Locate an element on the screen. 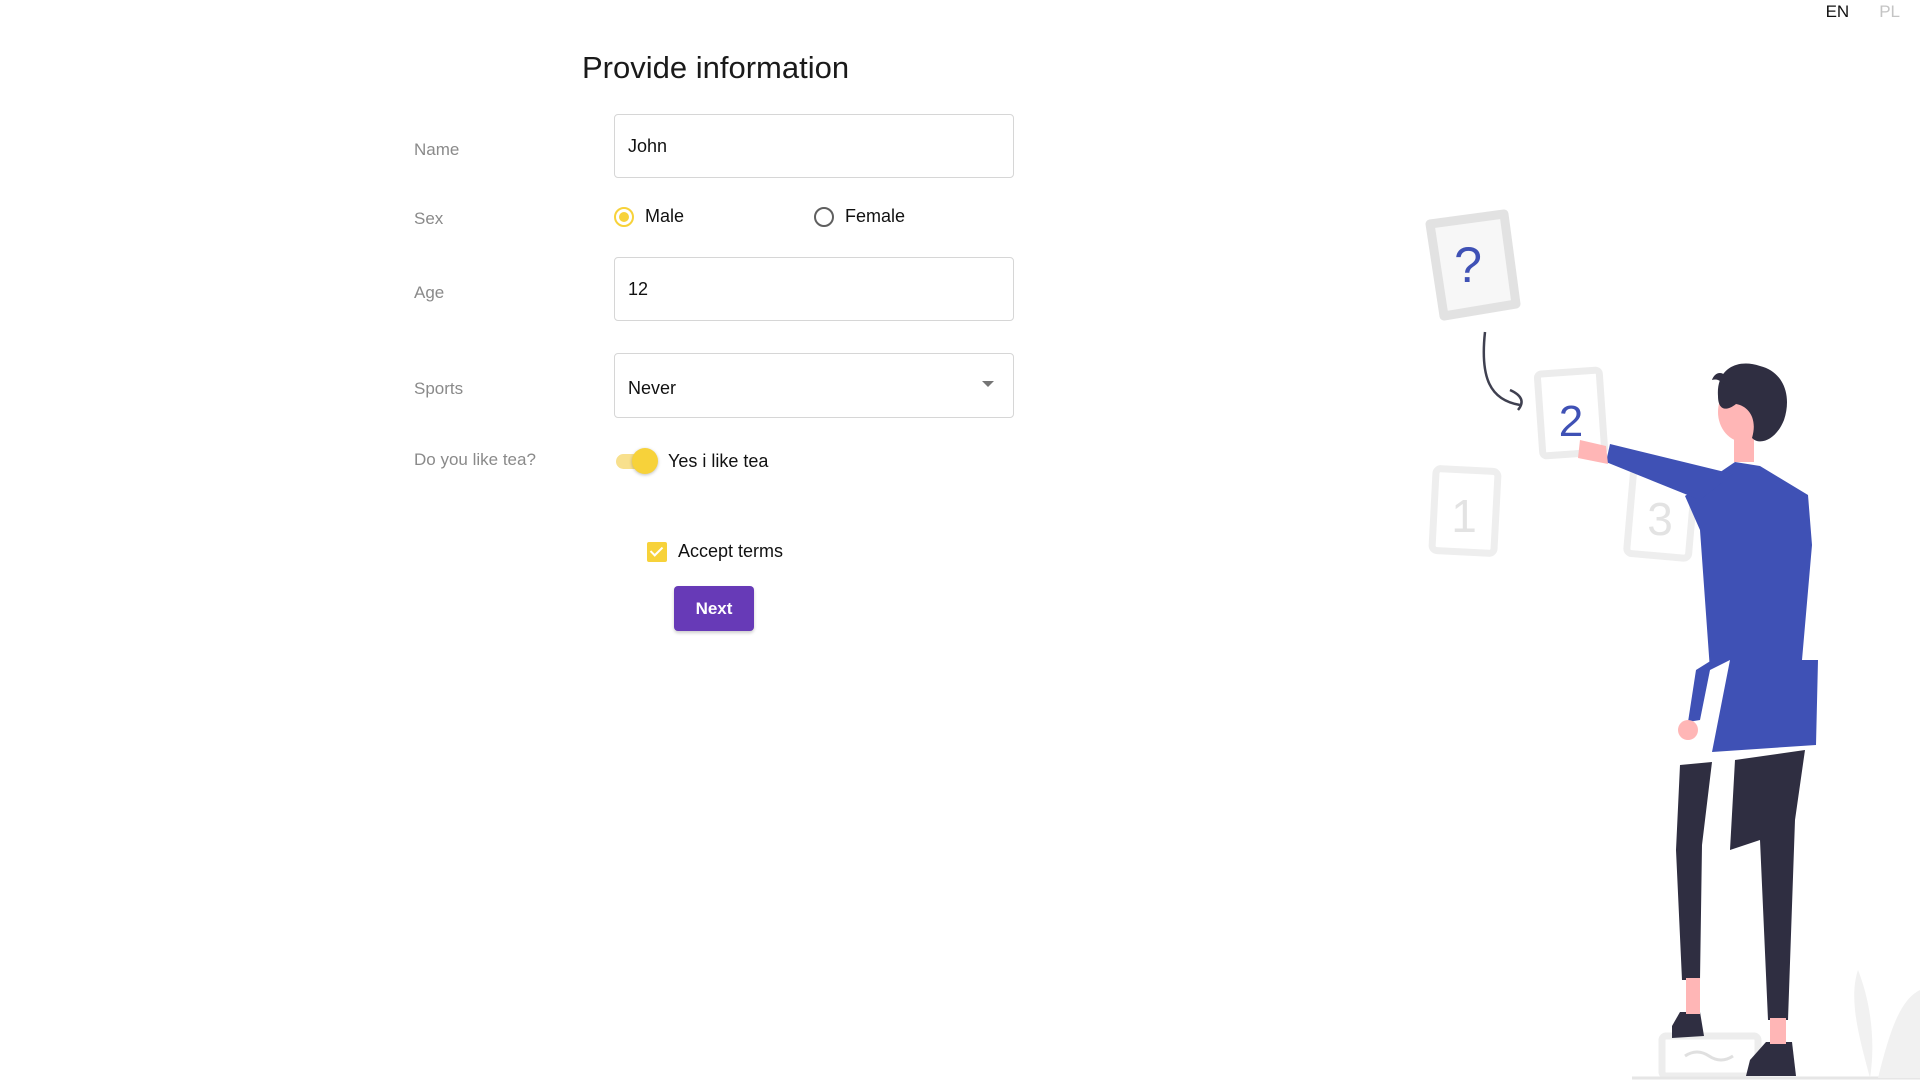  tea-label: Do you like tea? is located at coordinates (475, 459).